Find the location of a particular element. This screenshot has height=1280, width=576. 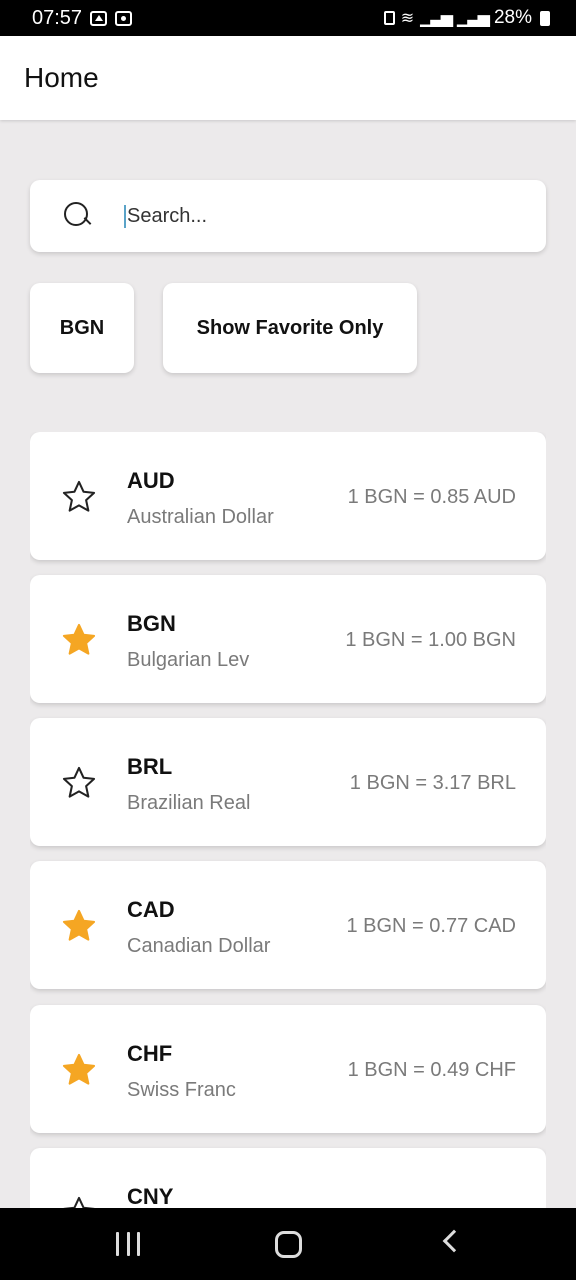

status-time: 07:57 is located at coordinates (57, 17).